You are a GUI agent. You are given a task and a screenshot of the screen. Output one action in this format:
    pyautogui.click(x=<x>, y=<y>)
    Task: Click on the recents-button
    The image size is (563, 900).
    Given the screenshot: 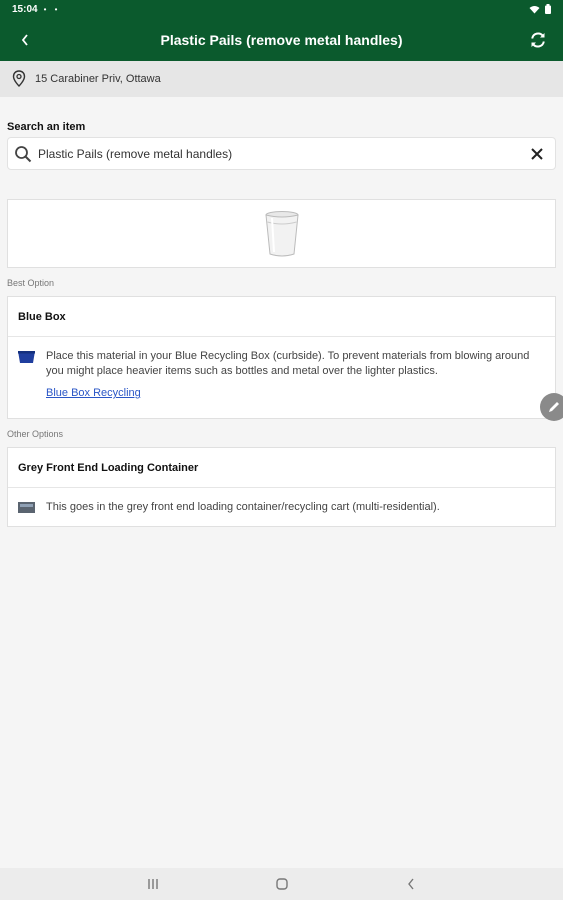 What is the action you would take?
    pyautogui.click(x=153, y=884)
    